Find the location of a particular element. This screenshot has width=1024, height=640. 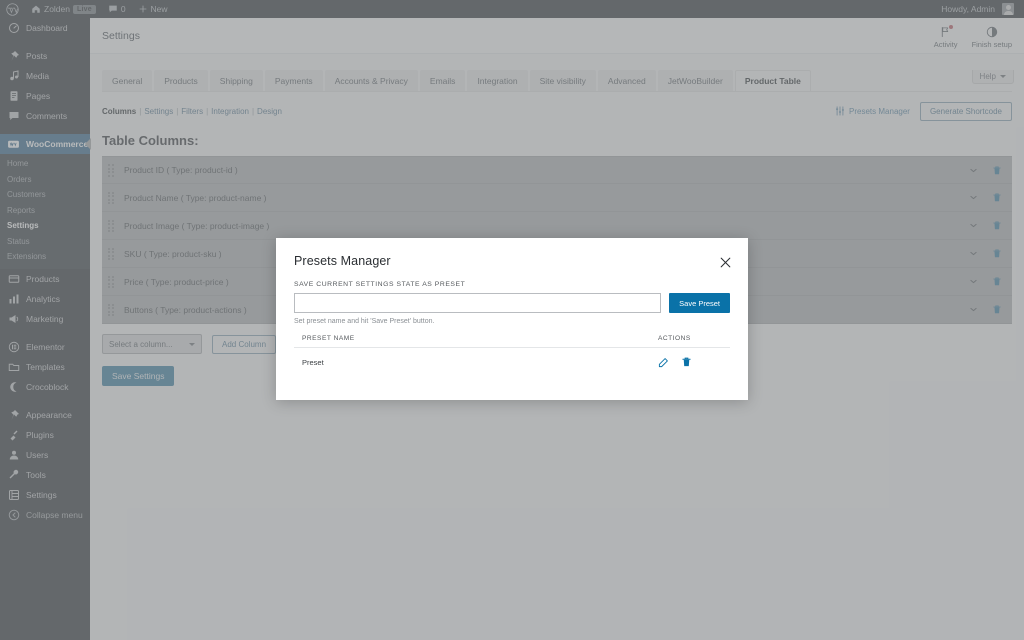

save-preset-button: Save Preset is located at coordinates (699, 303).